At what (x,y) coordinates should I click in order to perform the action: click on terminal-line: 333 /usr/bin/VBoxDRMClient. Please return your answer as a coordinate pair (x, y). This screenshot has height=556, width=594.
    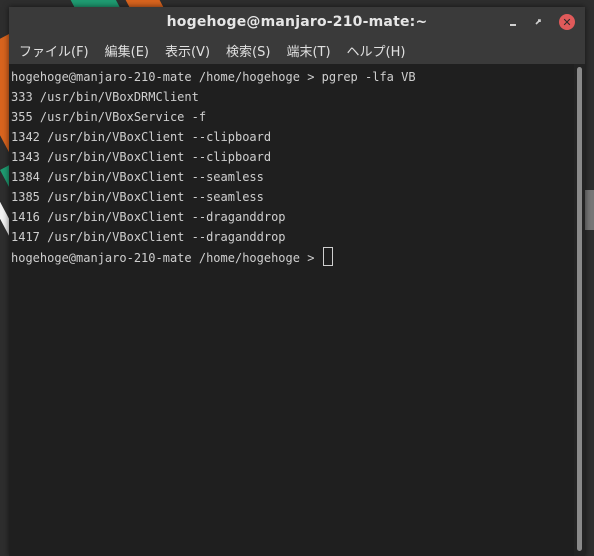
    Looking at the image, I should click on (105, 97).